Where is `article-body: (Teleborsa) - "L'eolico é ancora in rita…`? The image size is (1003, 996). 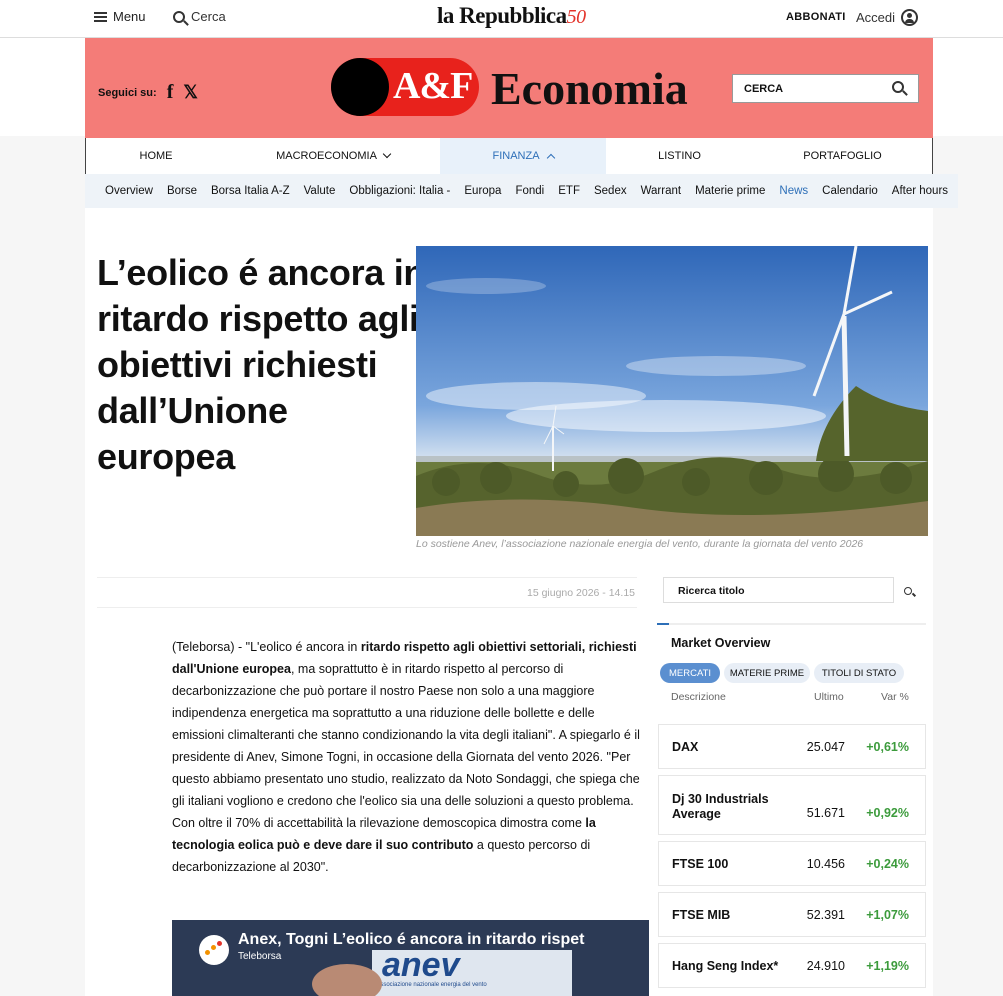 article-body: (Teleborsa) - "L'eolico é ancora in rita… is located at coordinates (406, 757).